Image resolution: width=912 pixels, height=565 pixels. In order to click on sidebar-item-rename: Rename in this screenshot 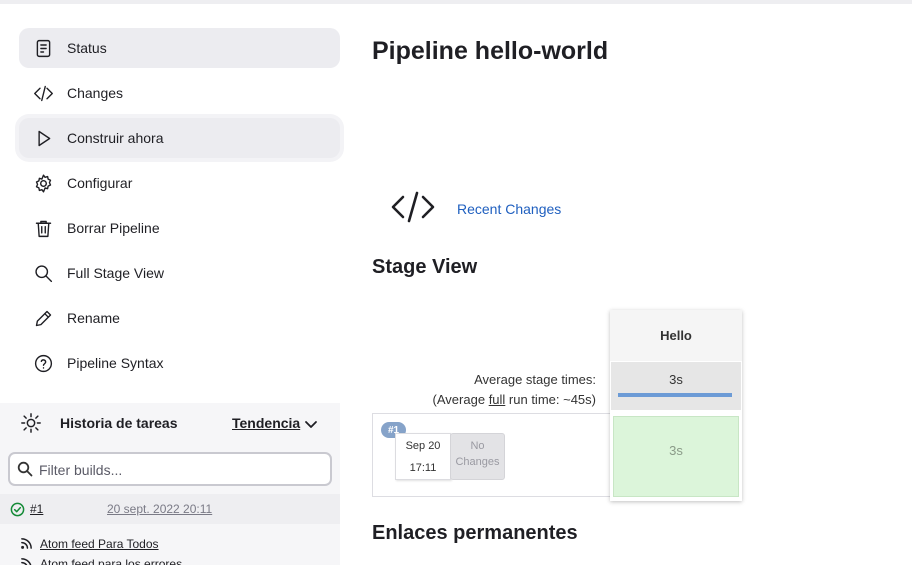, I will do `click(179, 318)`.